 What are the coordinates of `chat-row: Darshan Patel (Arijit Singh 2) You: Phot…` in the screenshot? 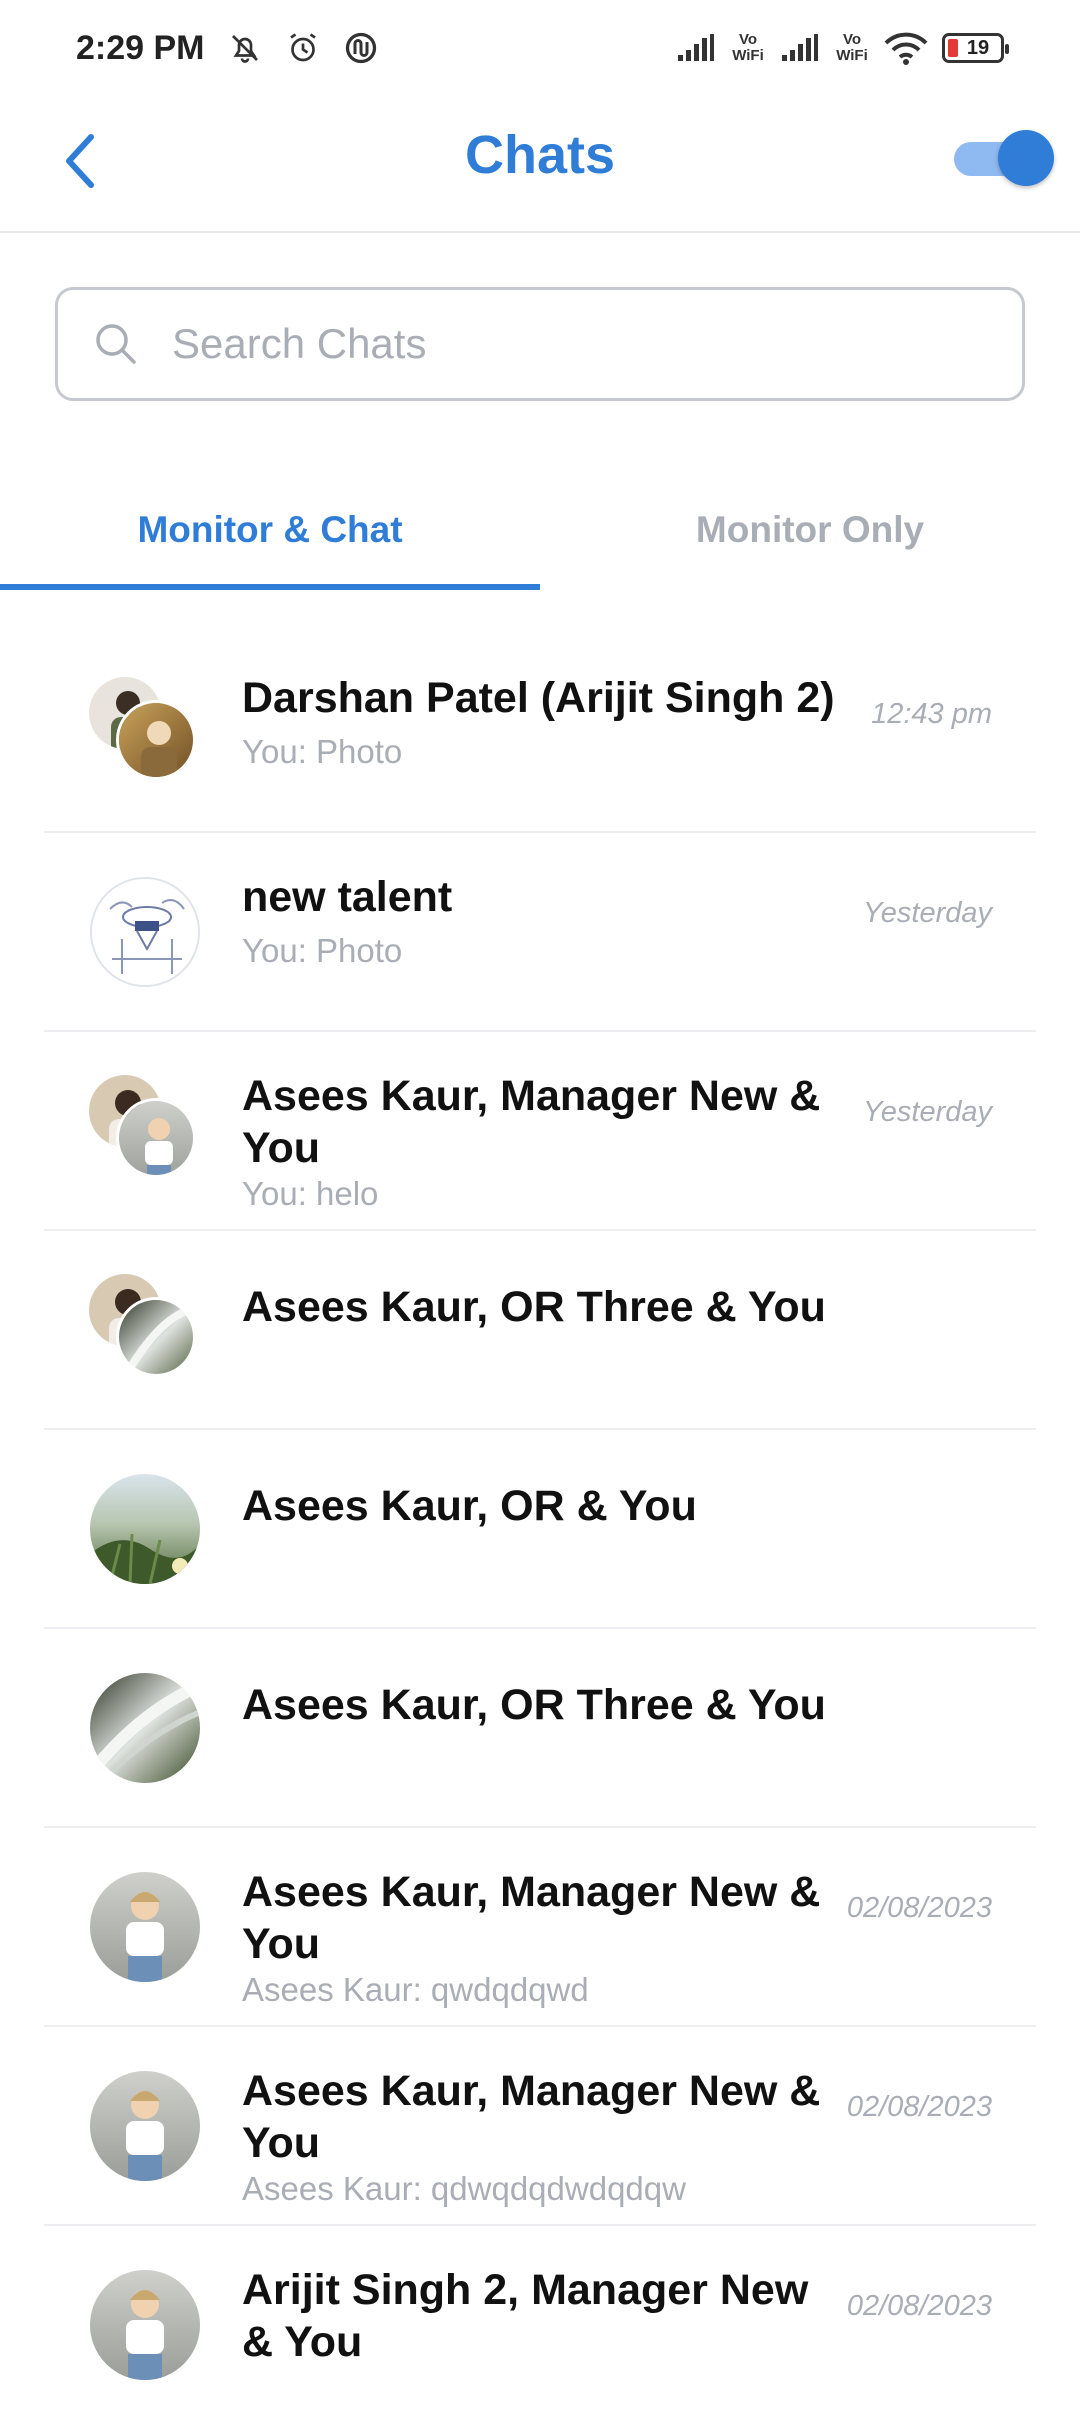 It's located at (540, 733).